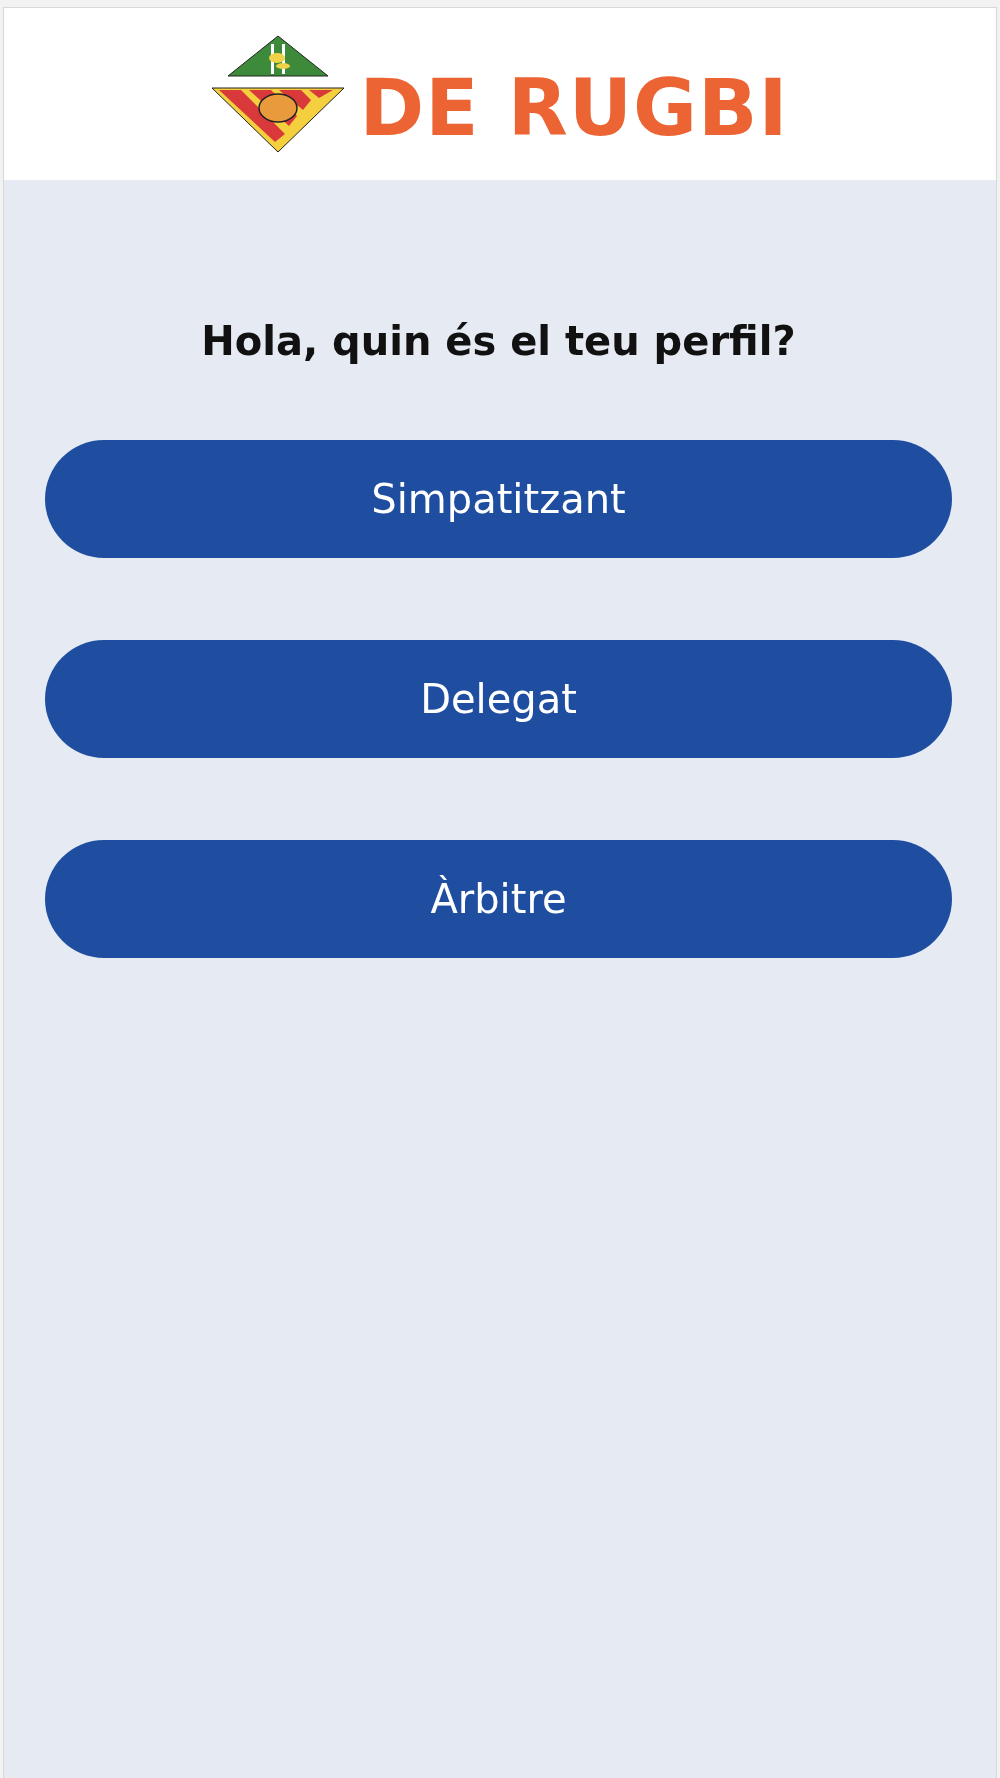 This screenshot has height=1778, width=1000. Describe the element at coordinates (498, 499) in the screenshot. I see `profile-button: Simpatitzant` at that location.